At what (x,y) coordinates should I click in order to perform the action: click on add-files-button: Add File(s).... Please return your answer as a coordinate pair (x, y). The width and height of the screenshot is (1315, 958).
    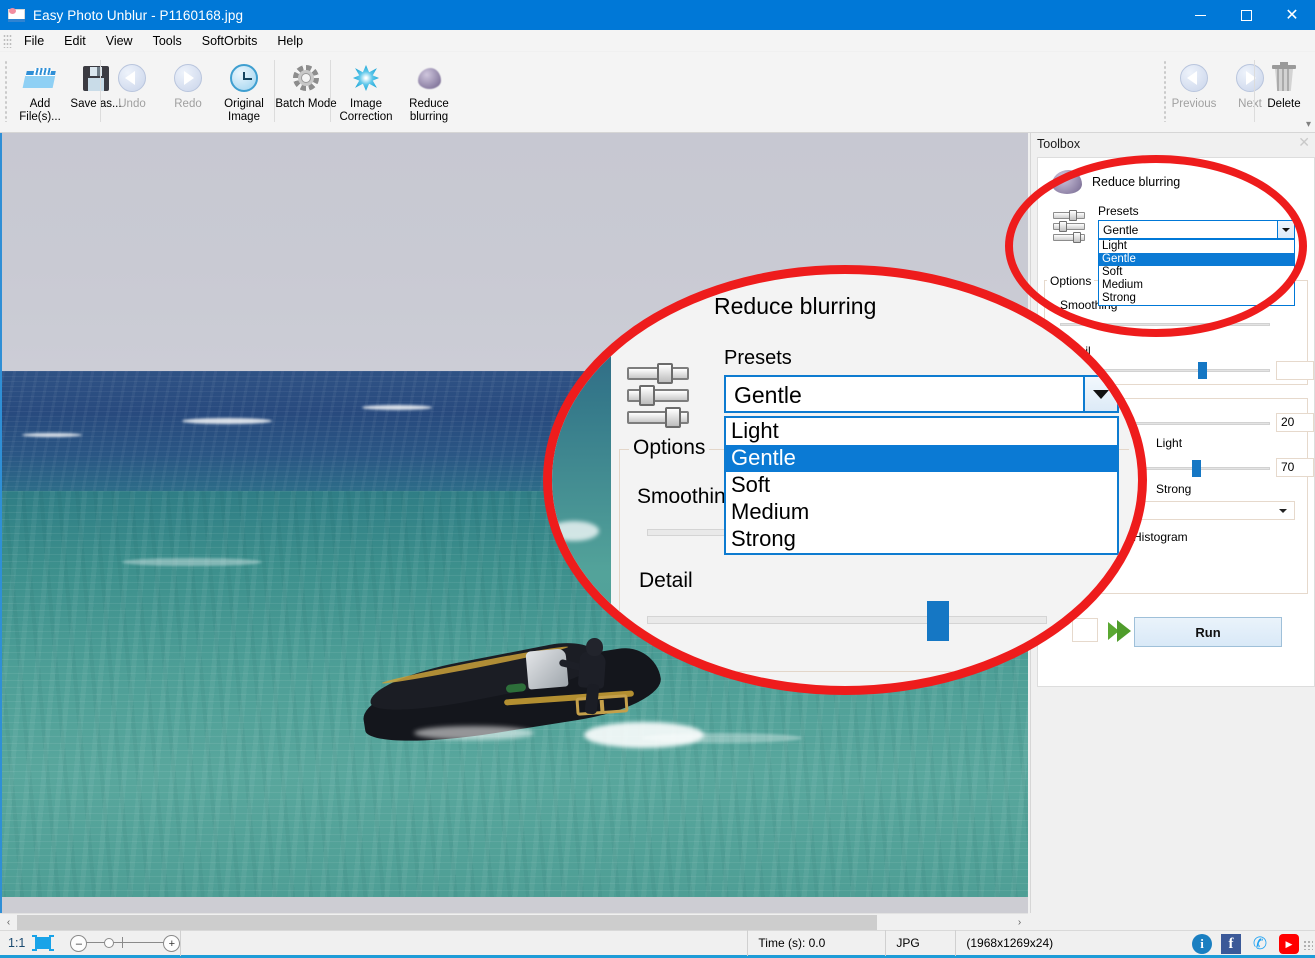
    Looking at the image, I should click on (40, 91).